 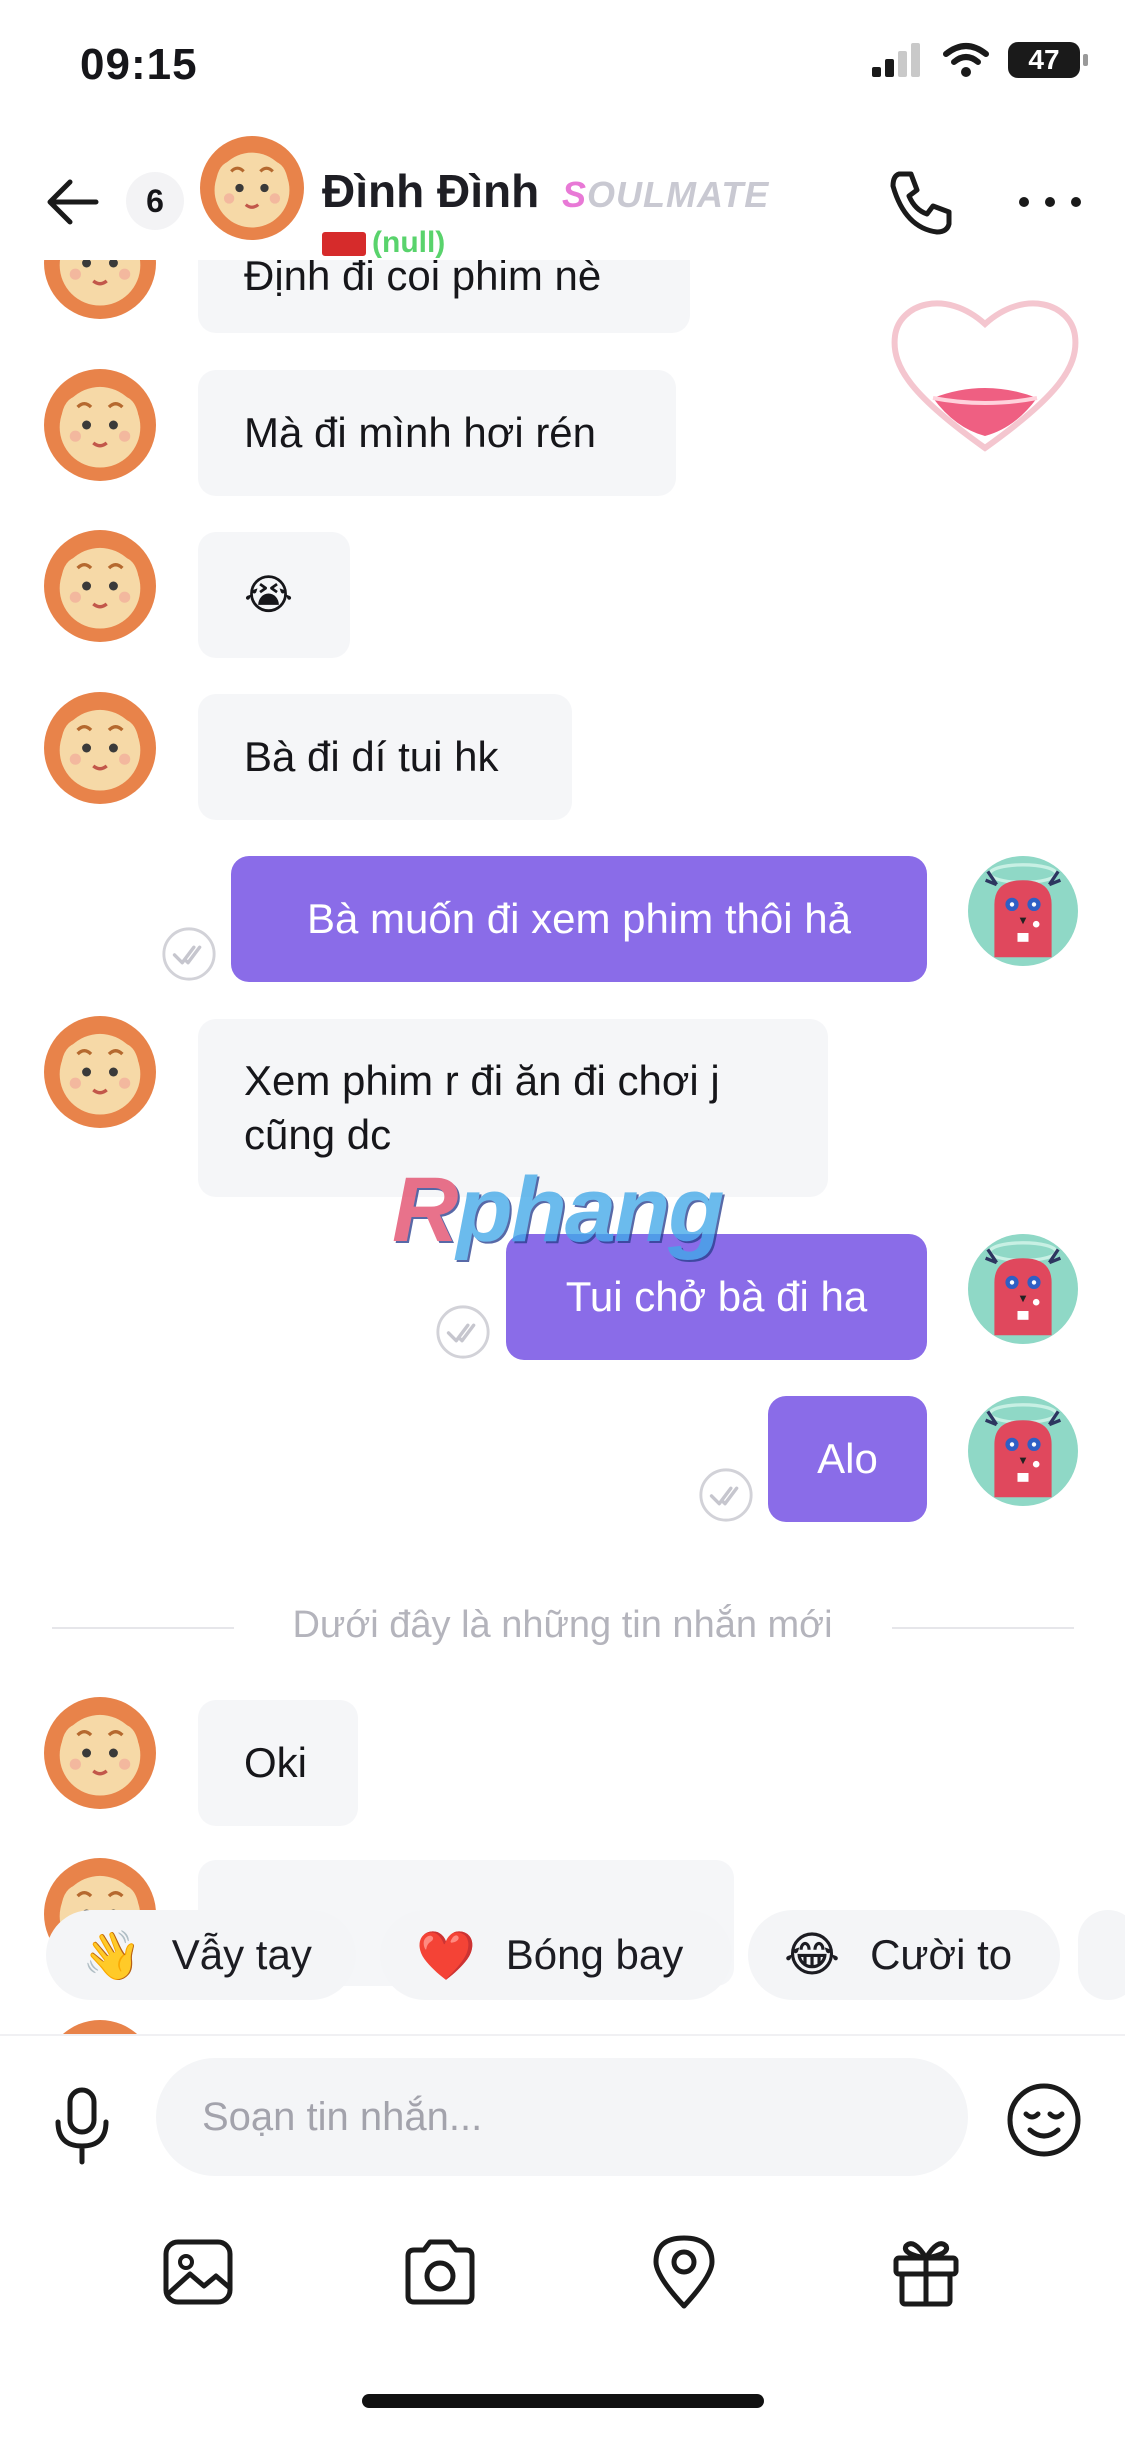 I want to click on message-bubble-incoming: 😭, so click(x=274, y=595).